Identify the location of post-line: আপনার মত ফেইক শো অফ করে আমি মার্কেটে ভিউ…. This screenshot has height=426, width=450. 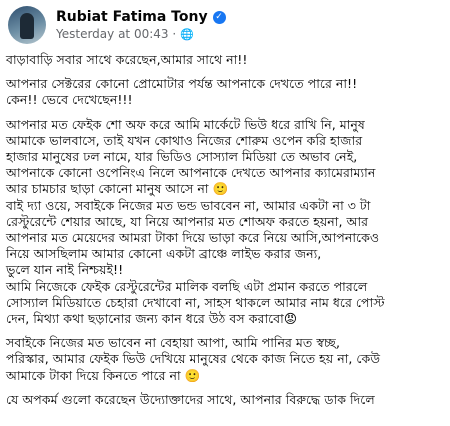
(185, 124).